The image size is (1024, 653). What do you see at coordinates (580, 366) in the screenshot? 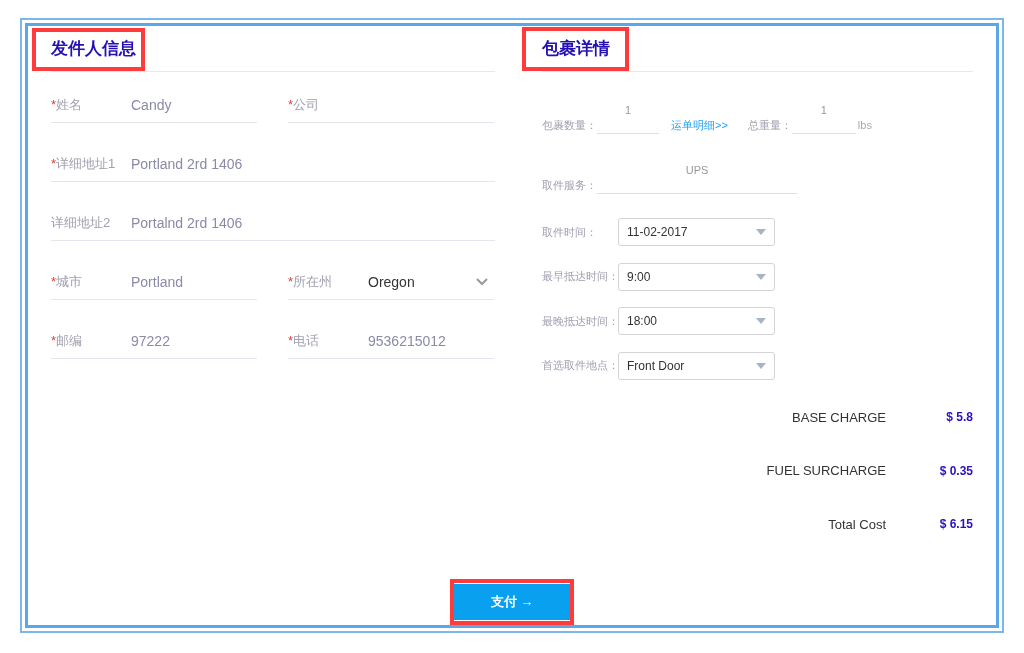
I see `field-label: 首选取件地点：` at bounding box center [580, 366].